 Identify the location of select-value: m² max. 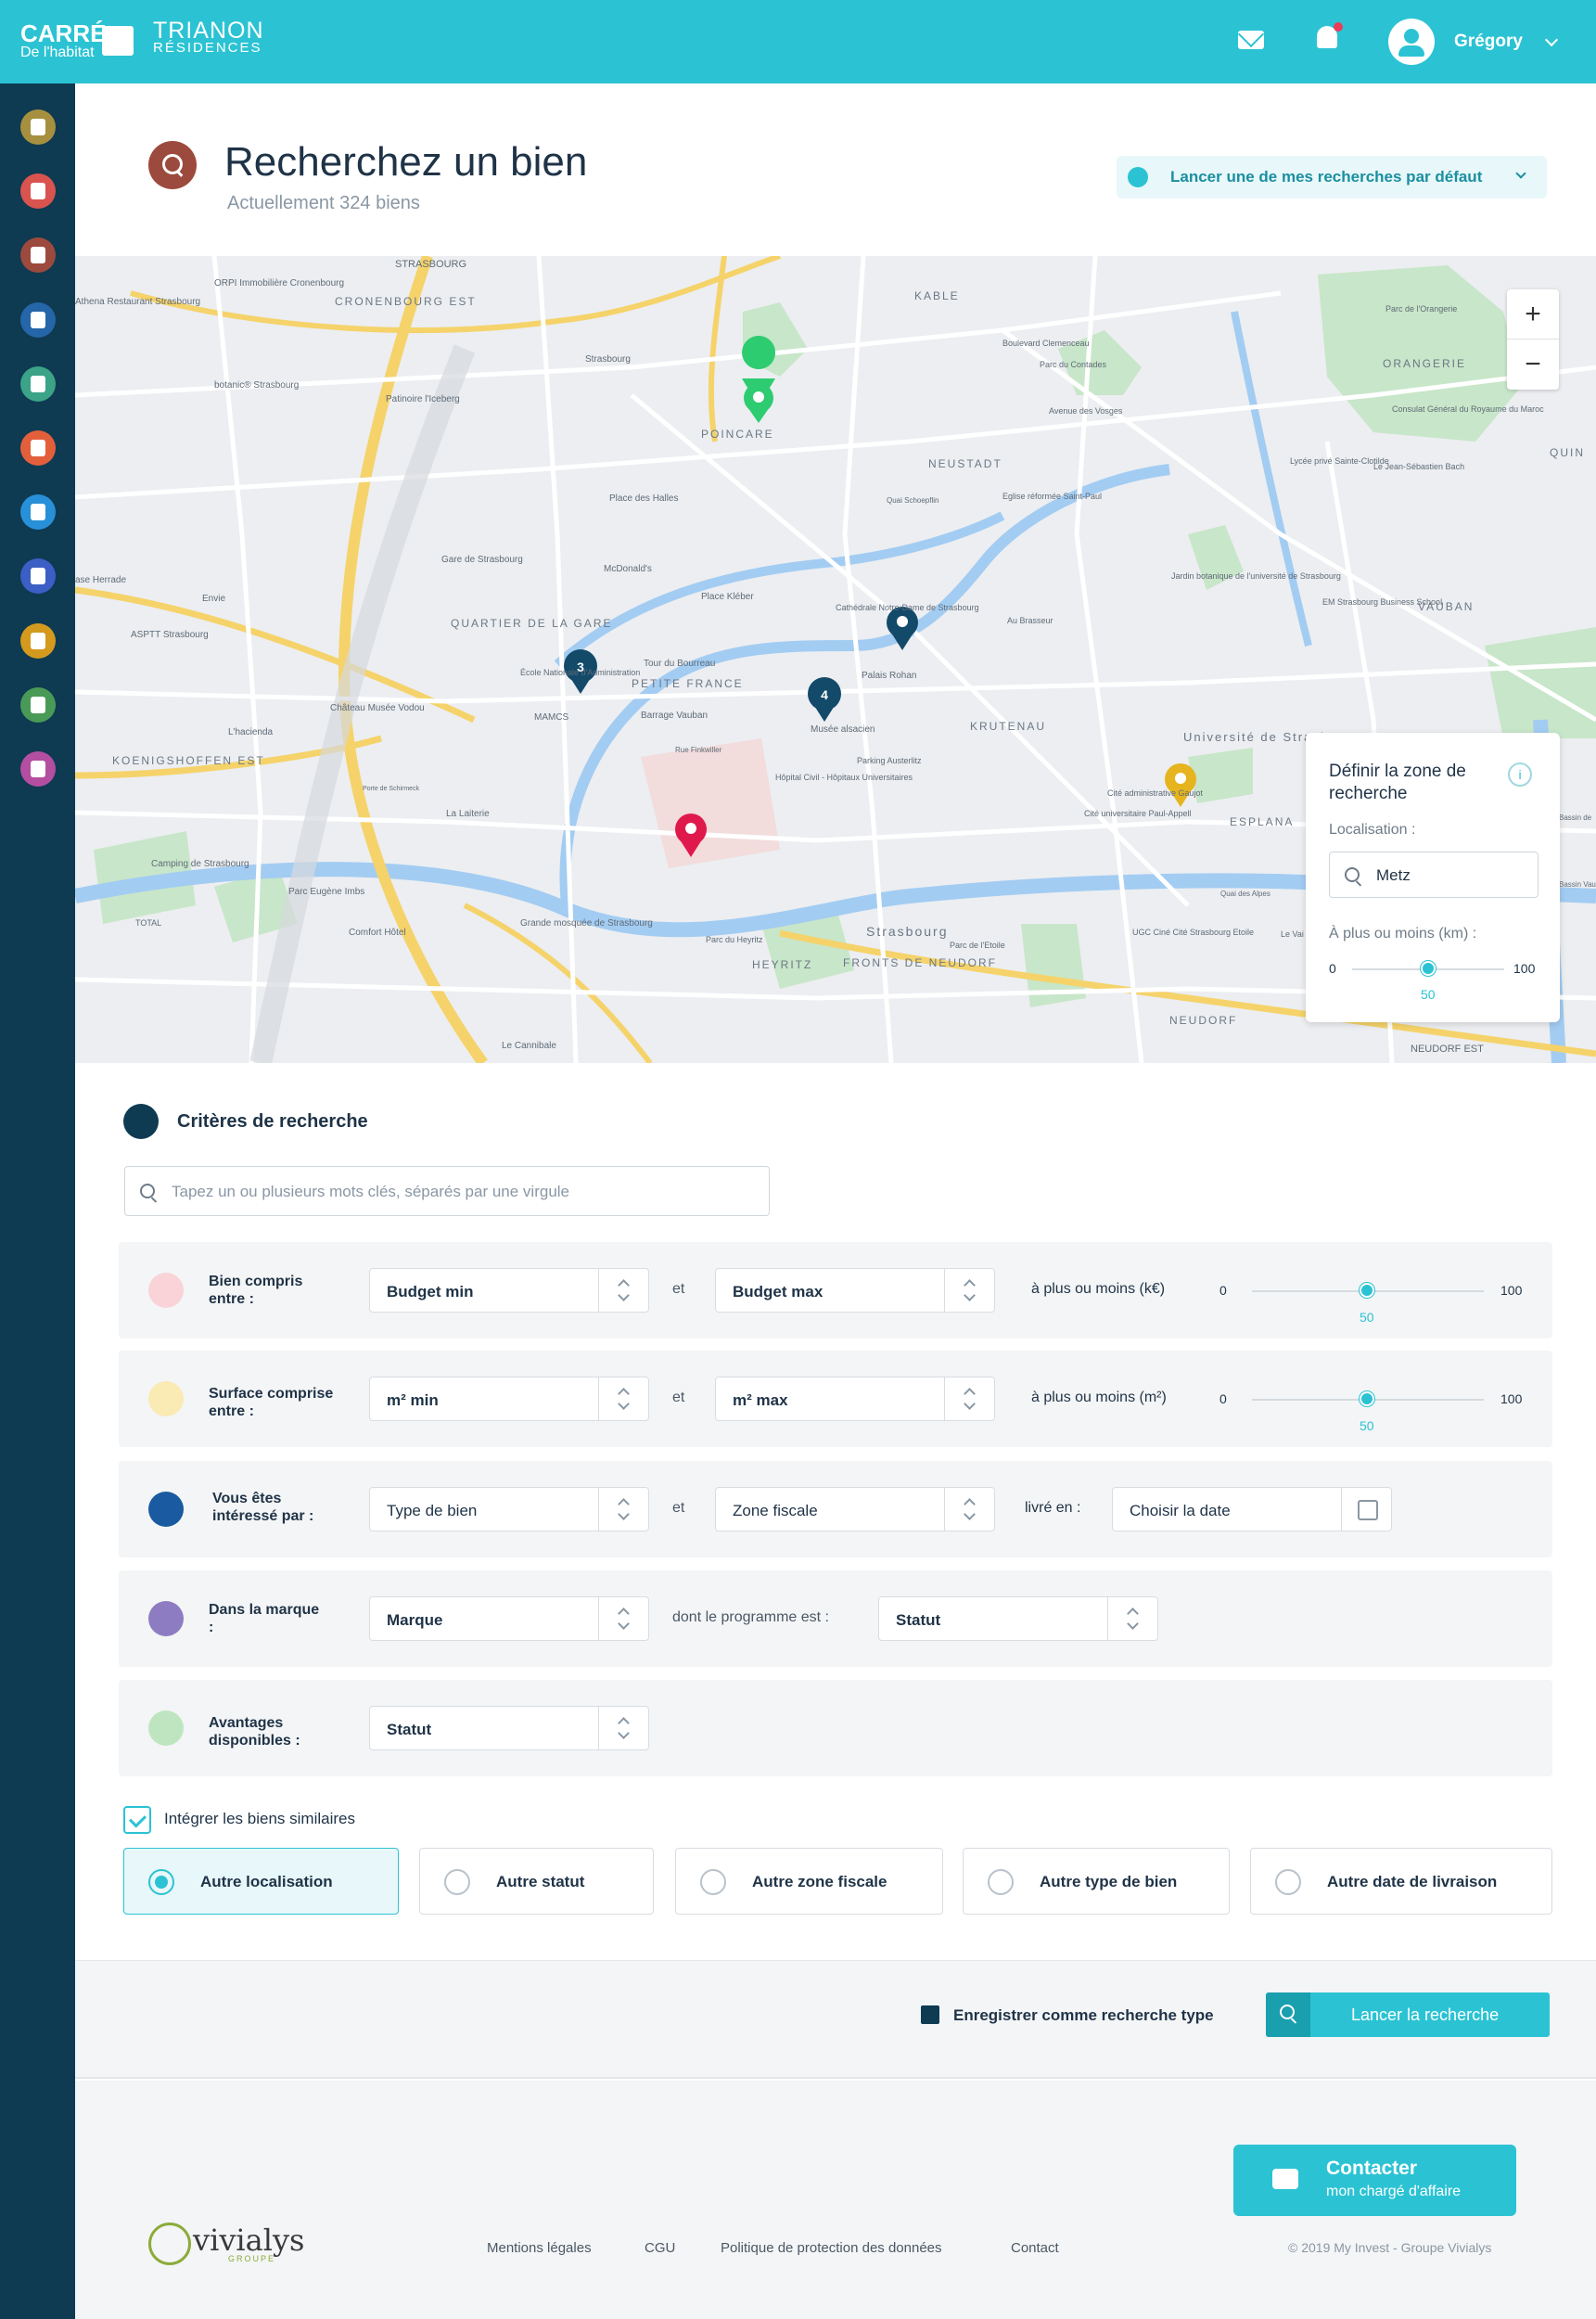
(760, 1400).